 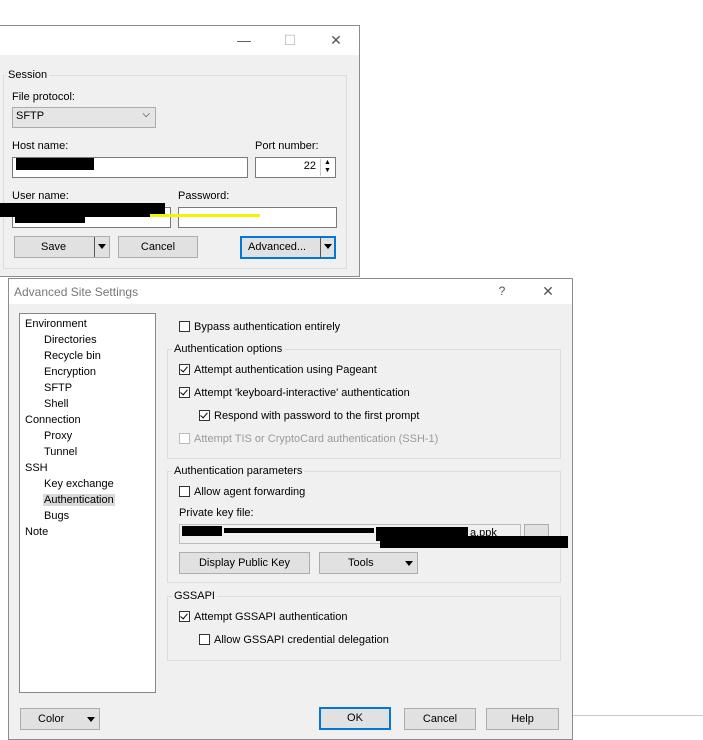 I want to click on bypass-auth-label: Bypass authentication entirely, so click(x=267, y=327).